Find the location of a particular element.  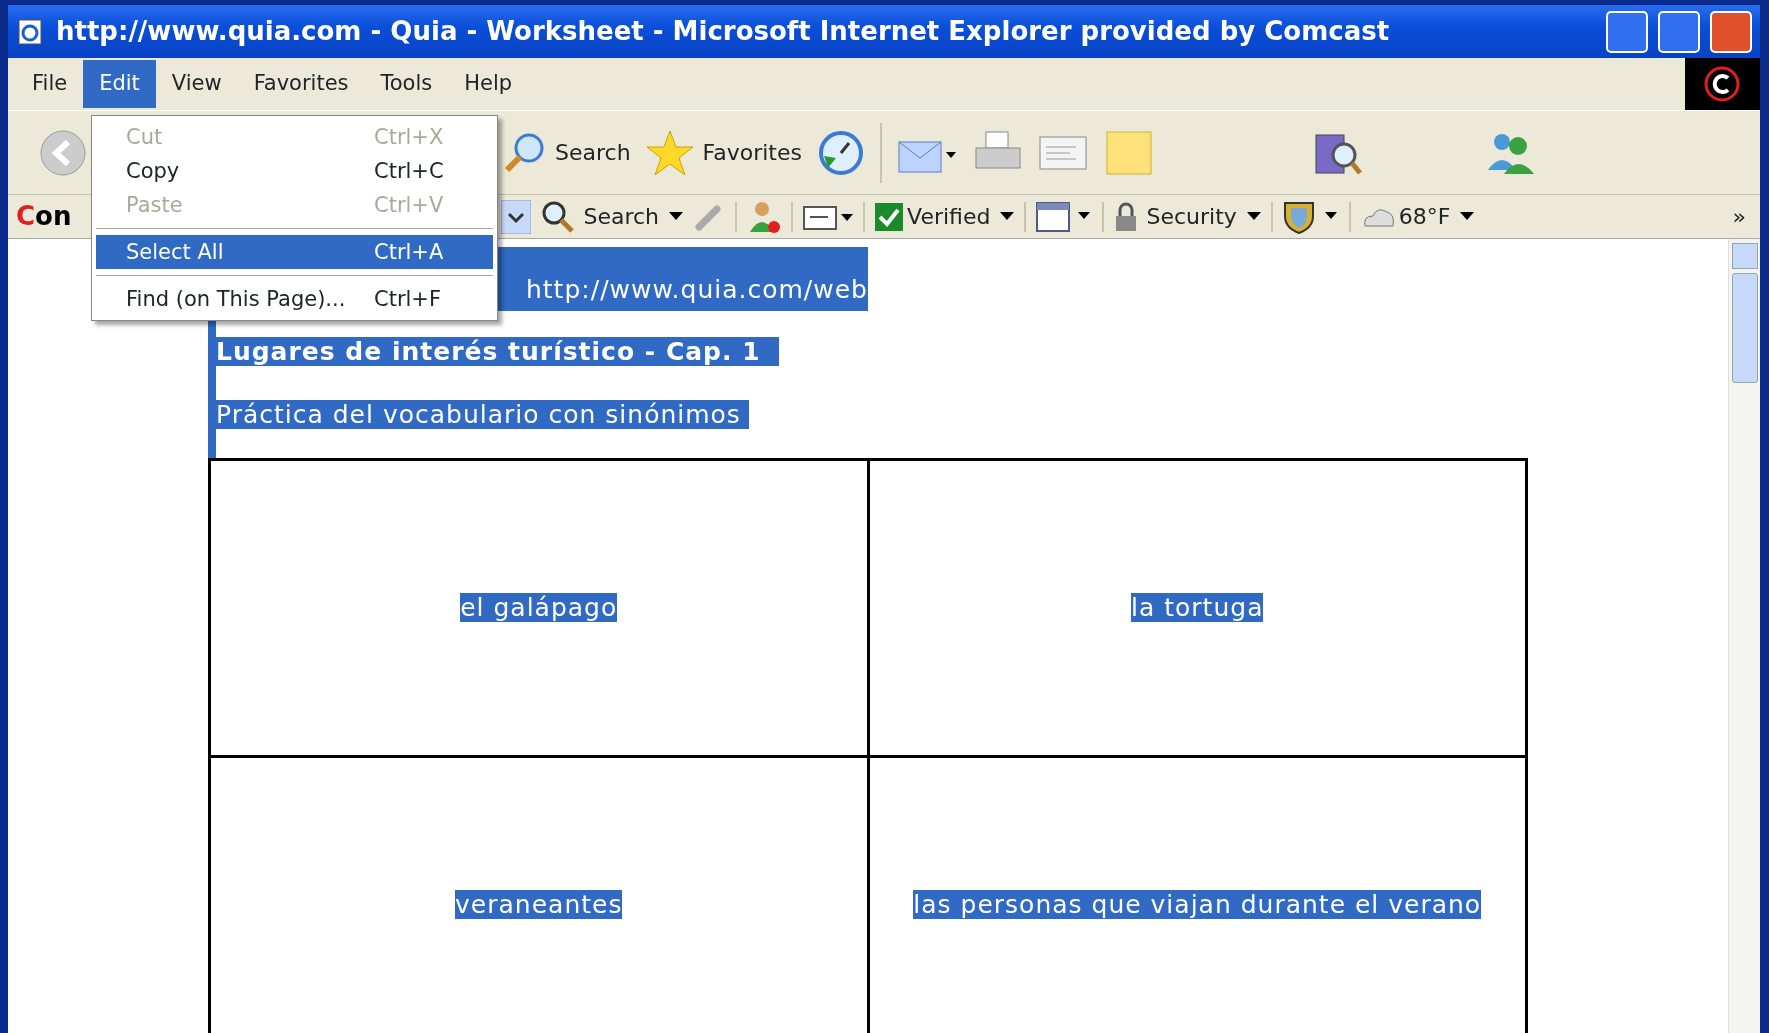

menu-item: Copy Ctrl+C is located at coordinates (294, 171).